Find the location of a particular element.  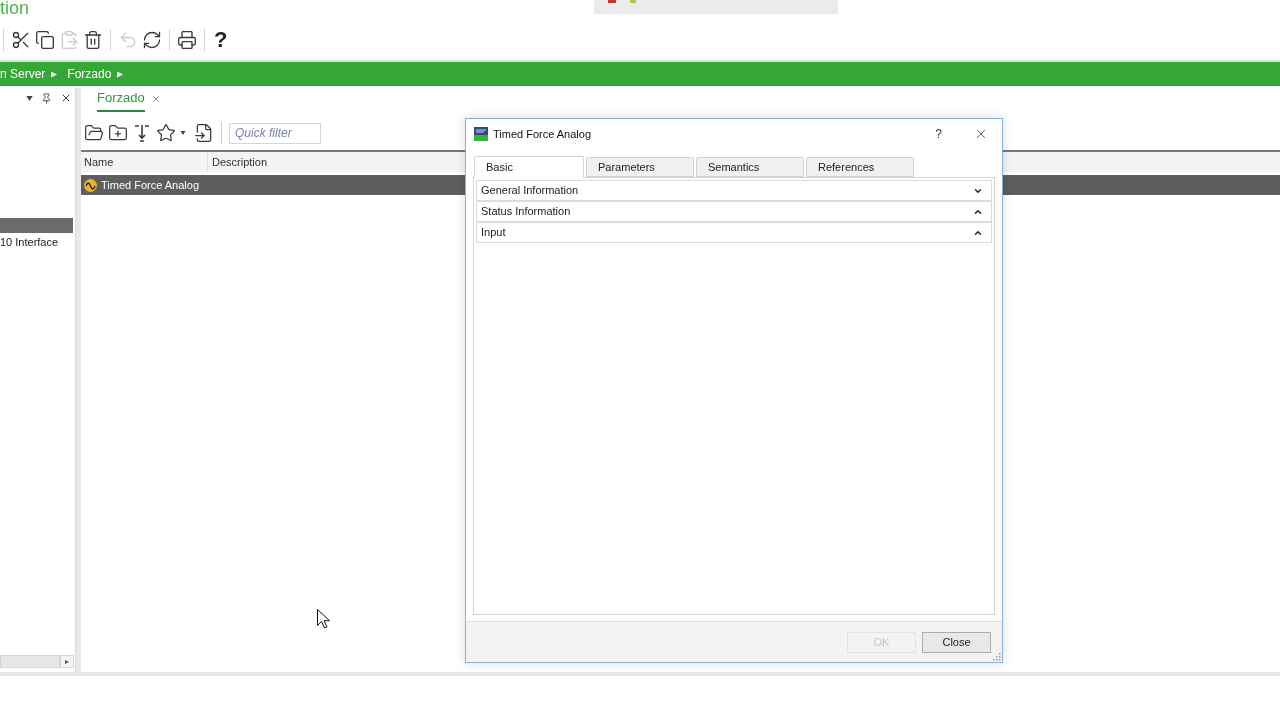

dialog-title: Timed Force Analog is located at coordinates (542, 134).